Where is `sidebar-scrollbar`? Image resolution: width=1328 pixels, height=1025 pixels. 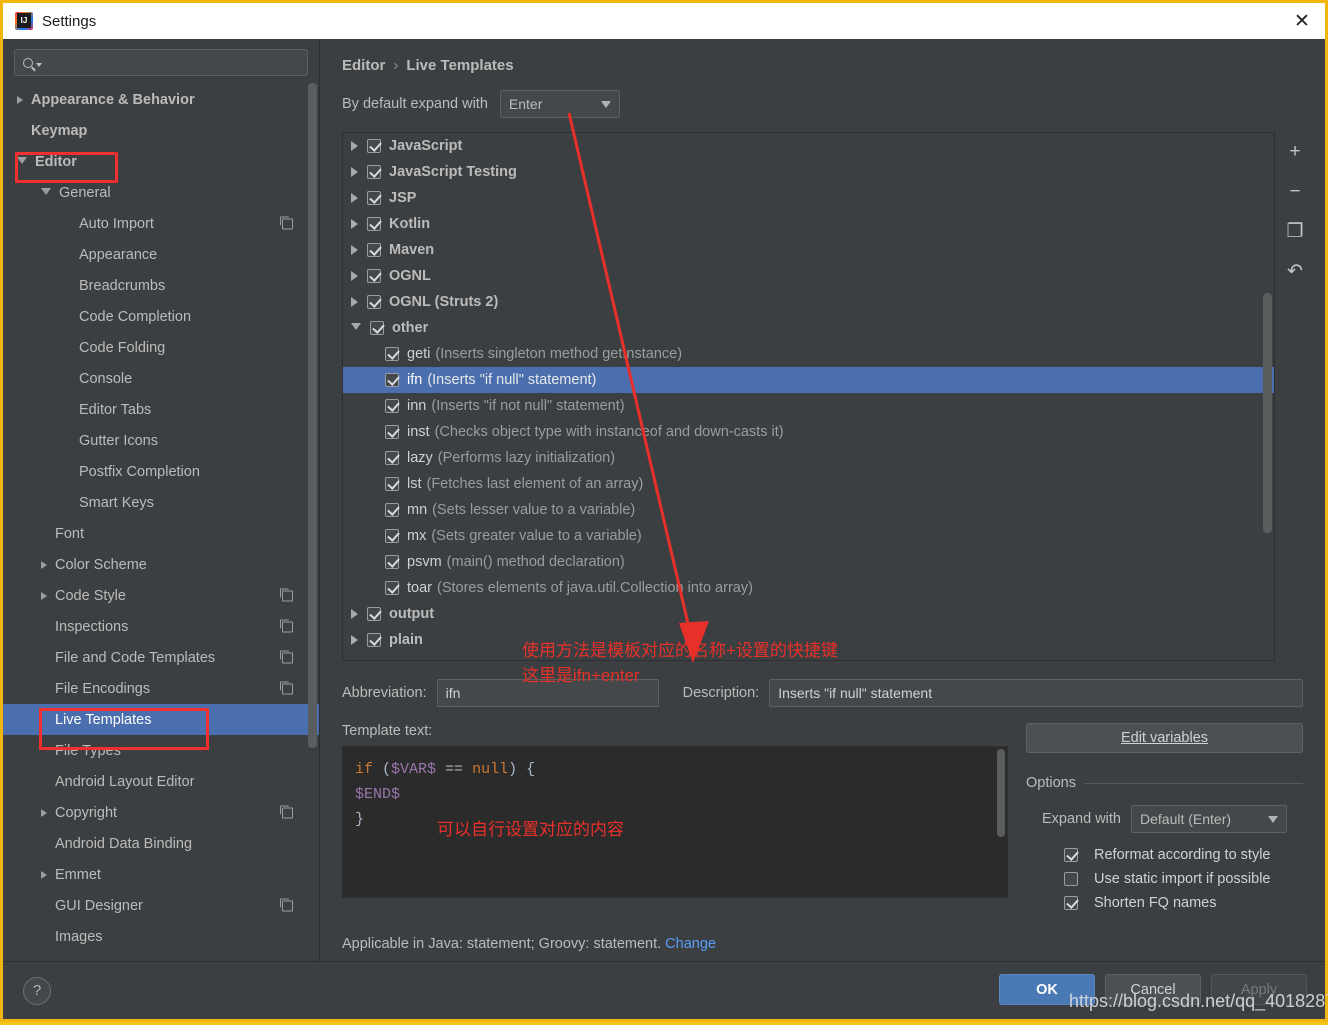 sidebar-scrollbar is located at coordinates (312, 428).